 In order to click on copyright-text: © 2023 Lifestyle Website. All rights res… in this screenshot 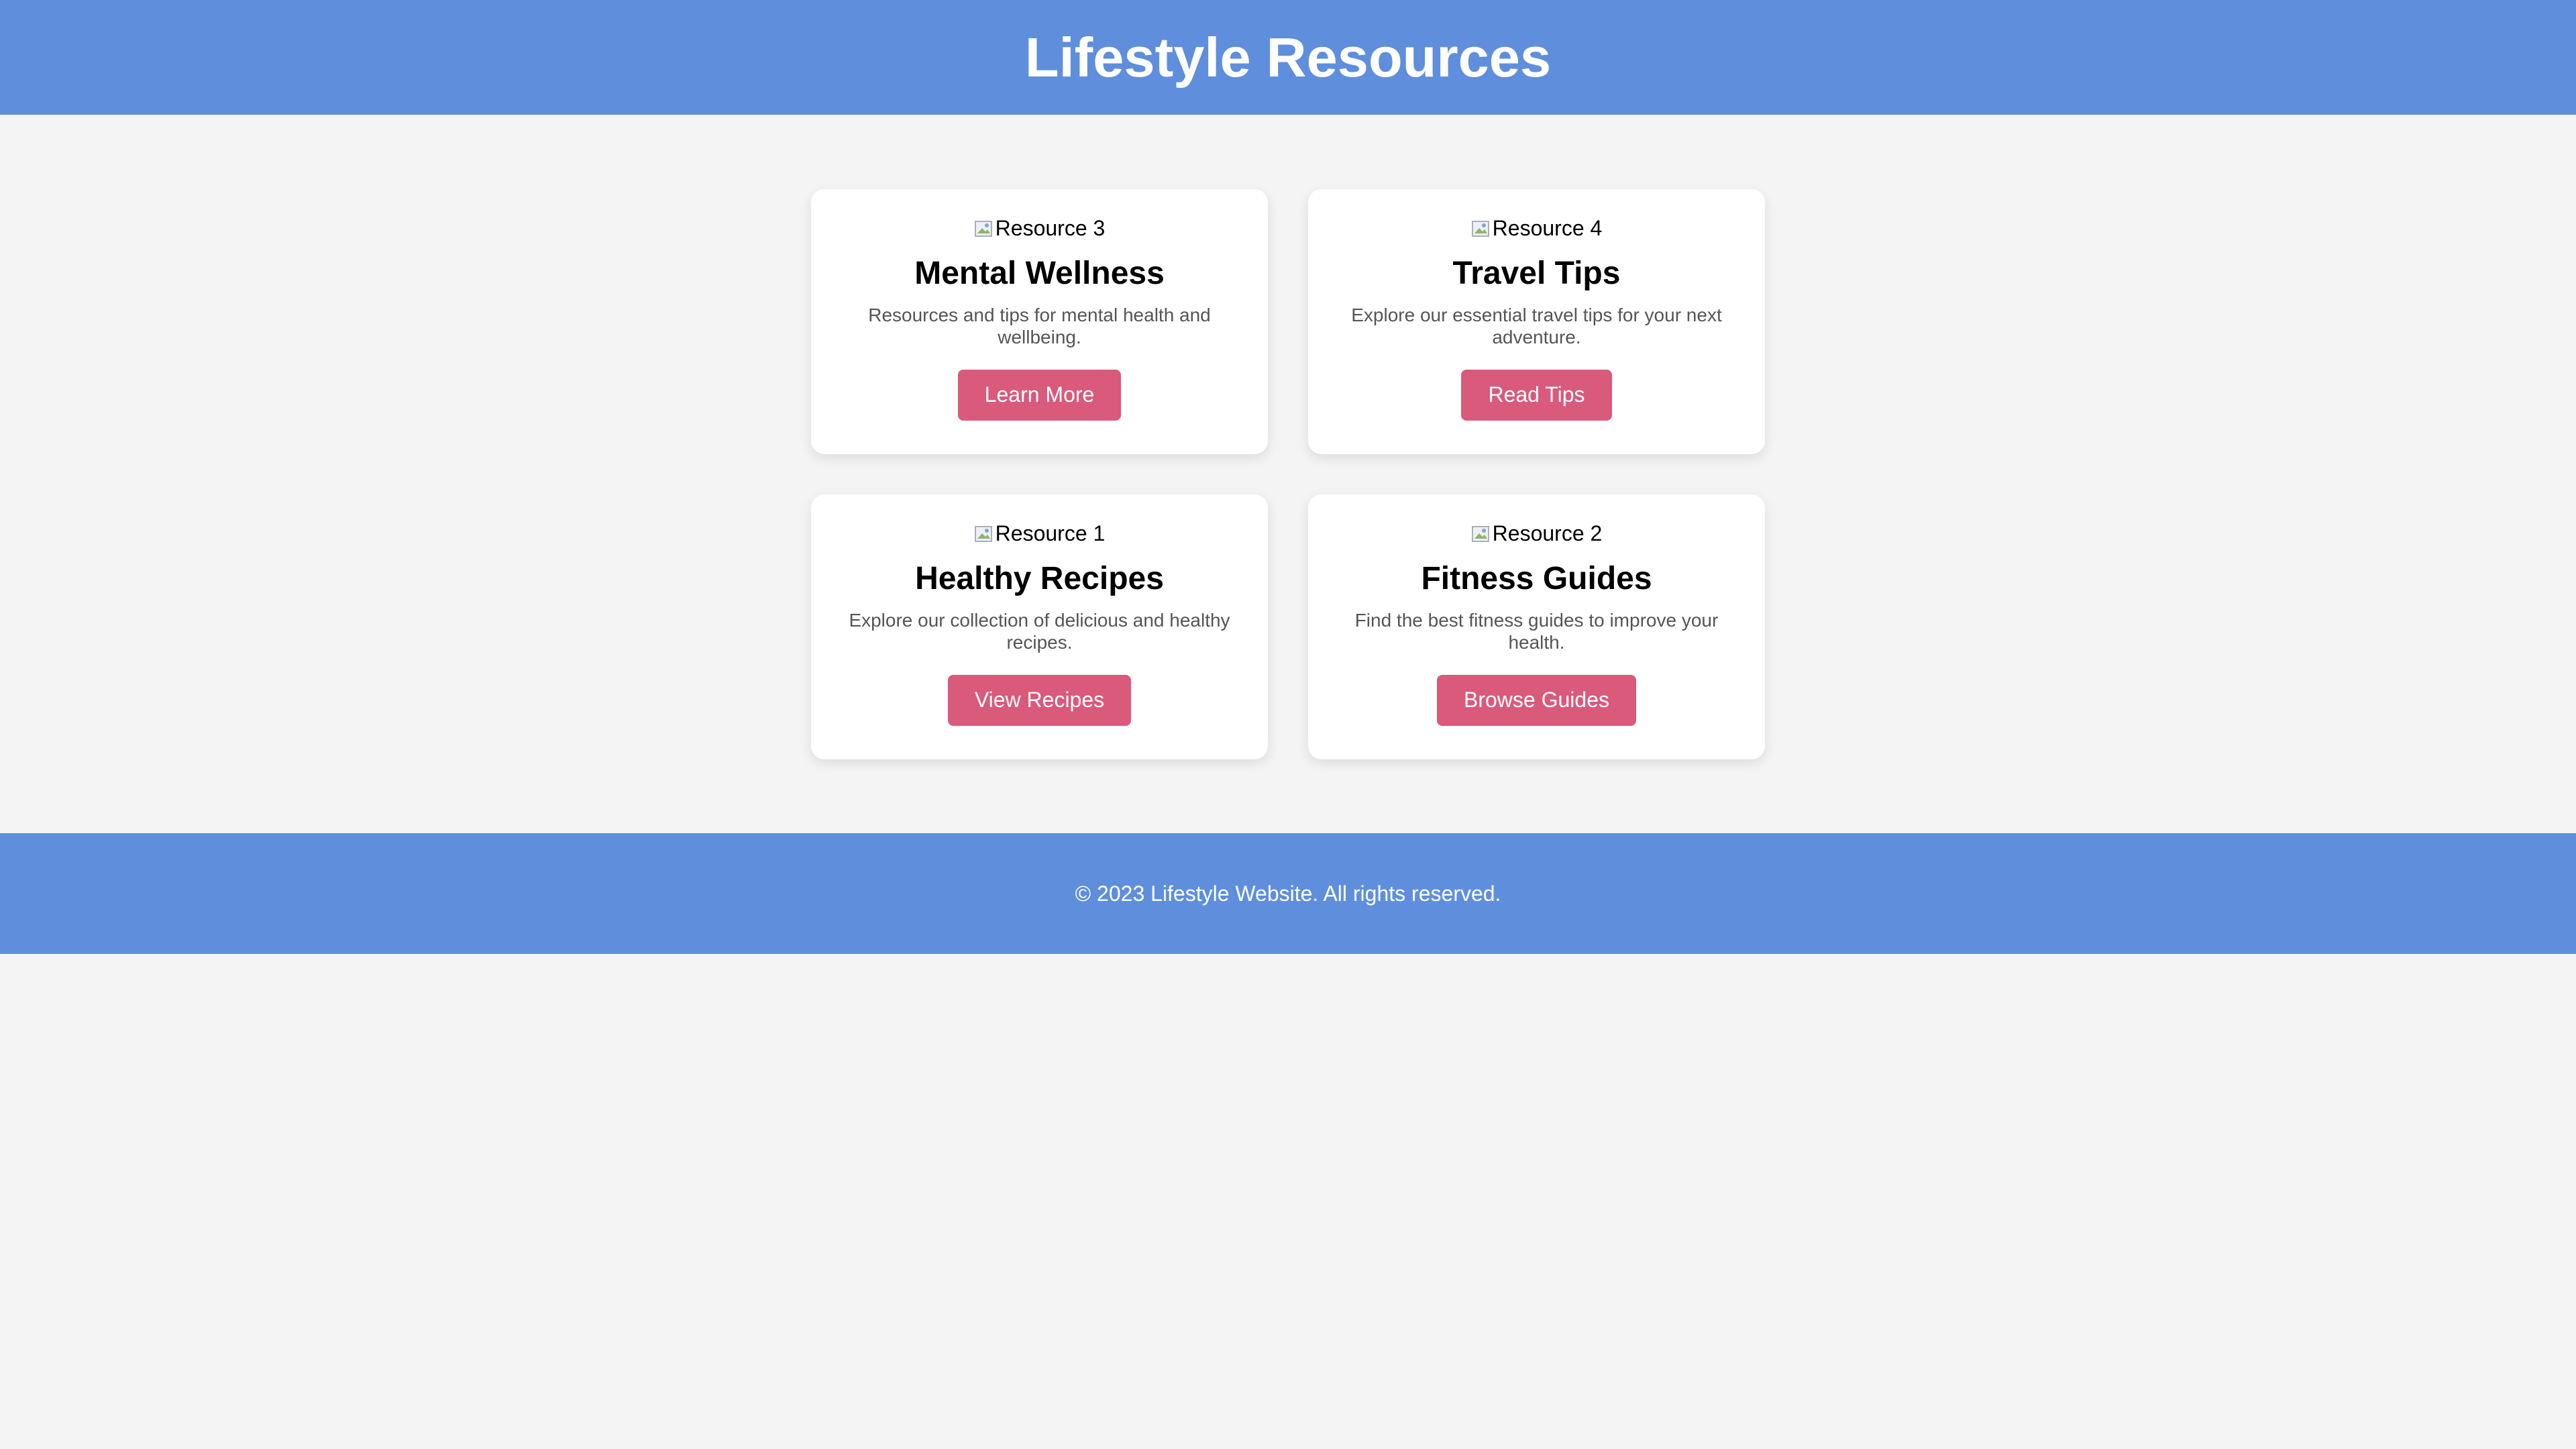, I will do `click(1288, 893)`.